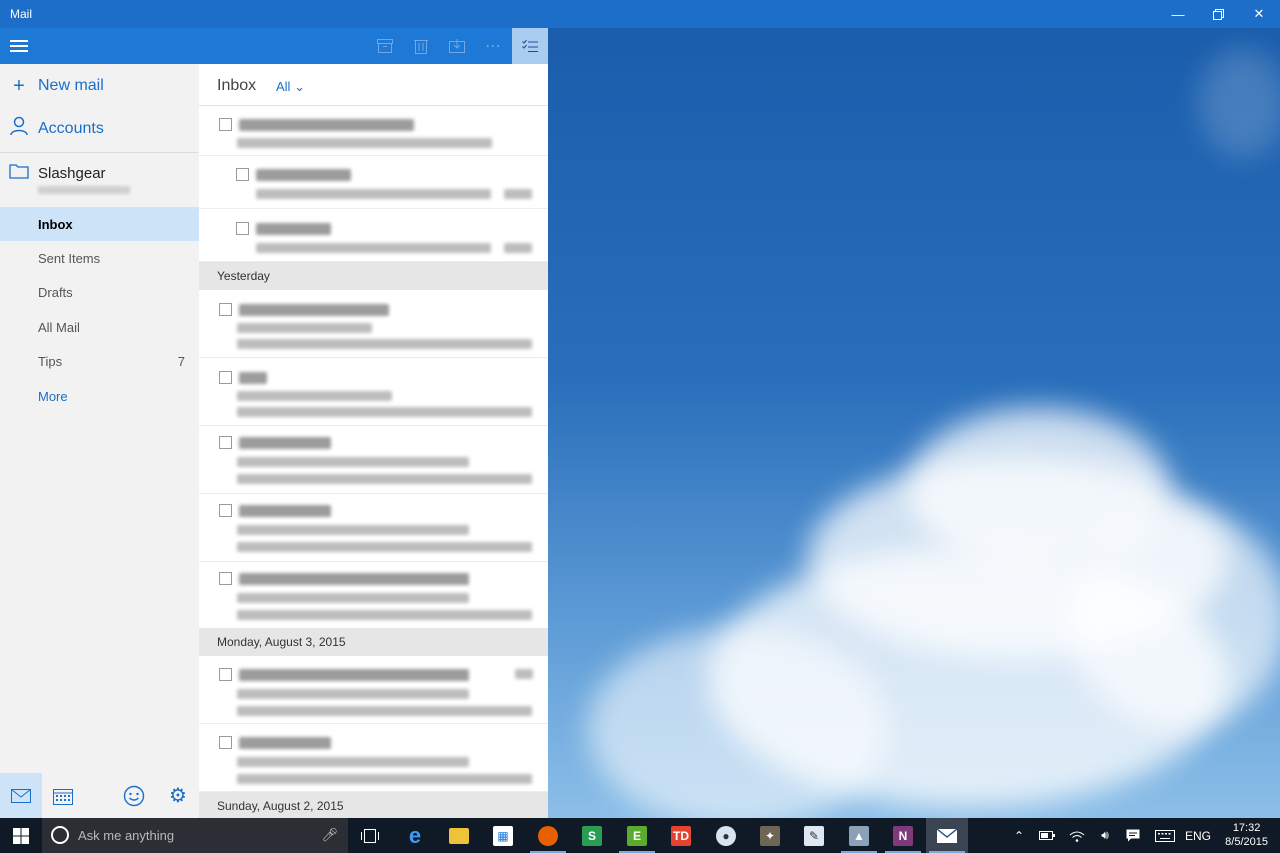  Describe the element at coordinates (503, 835) in the screenshot. I see `store-icon: ▦` at that location.